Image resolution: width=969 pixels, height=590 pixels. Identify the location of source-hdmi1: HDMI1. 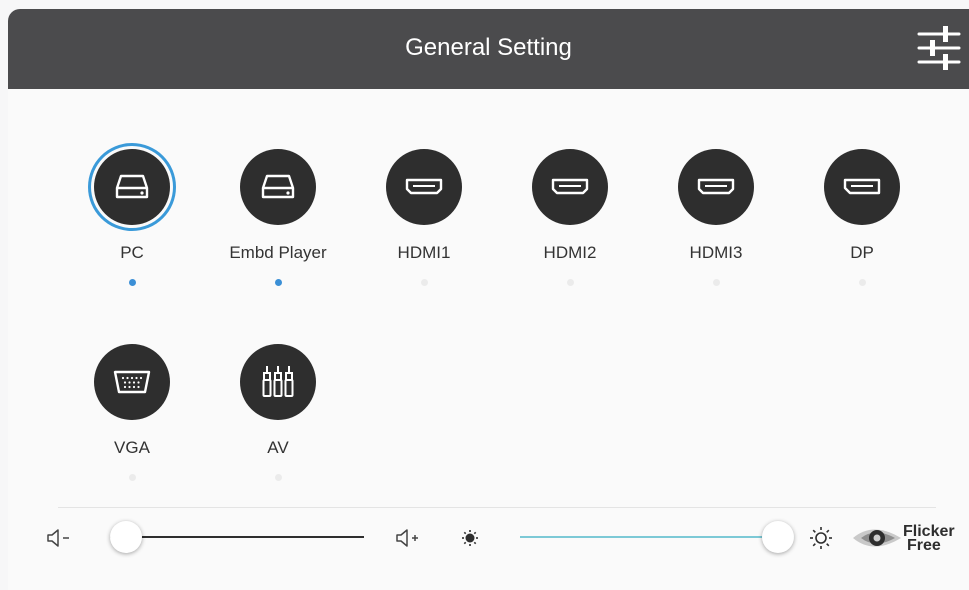
(424, 217).